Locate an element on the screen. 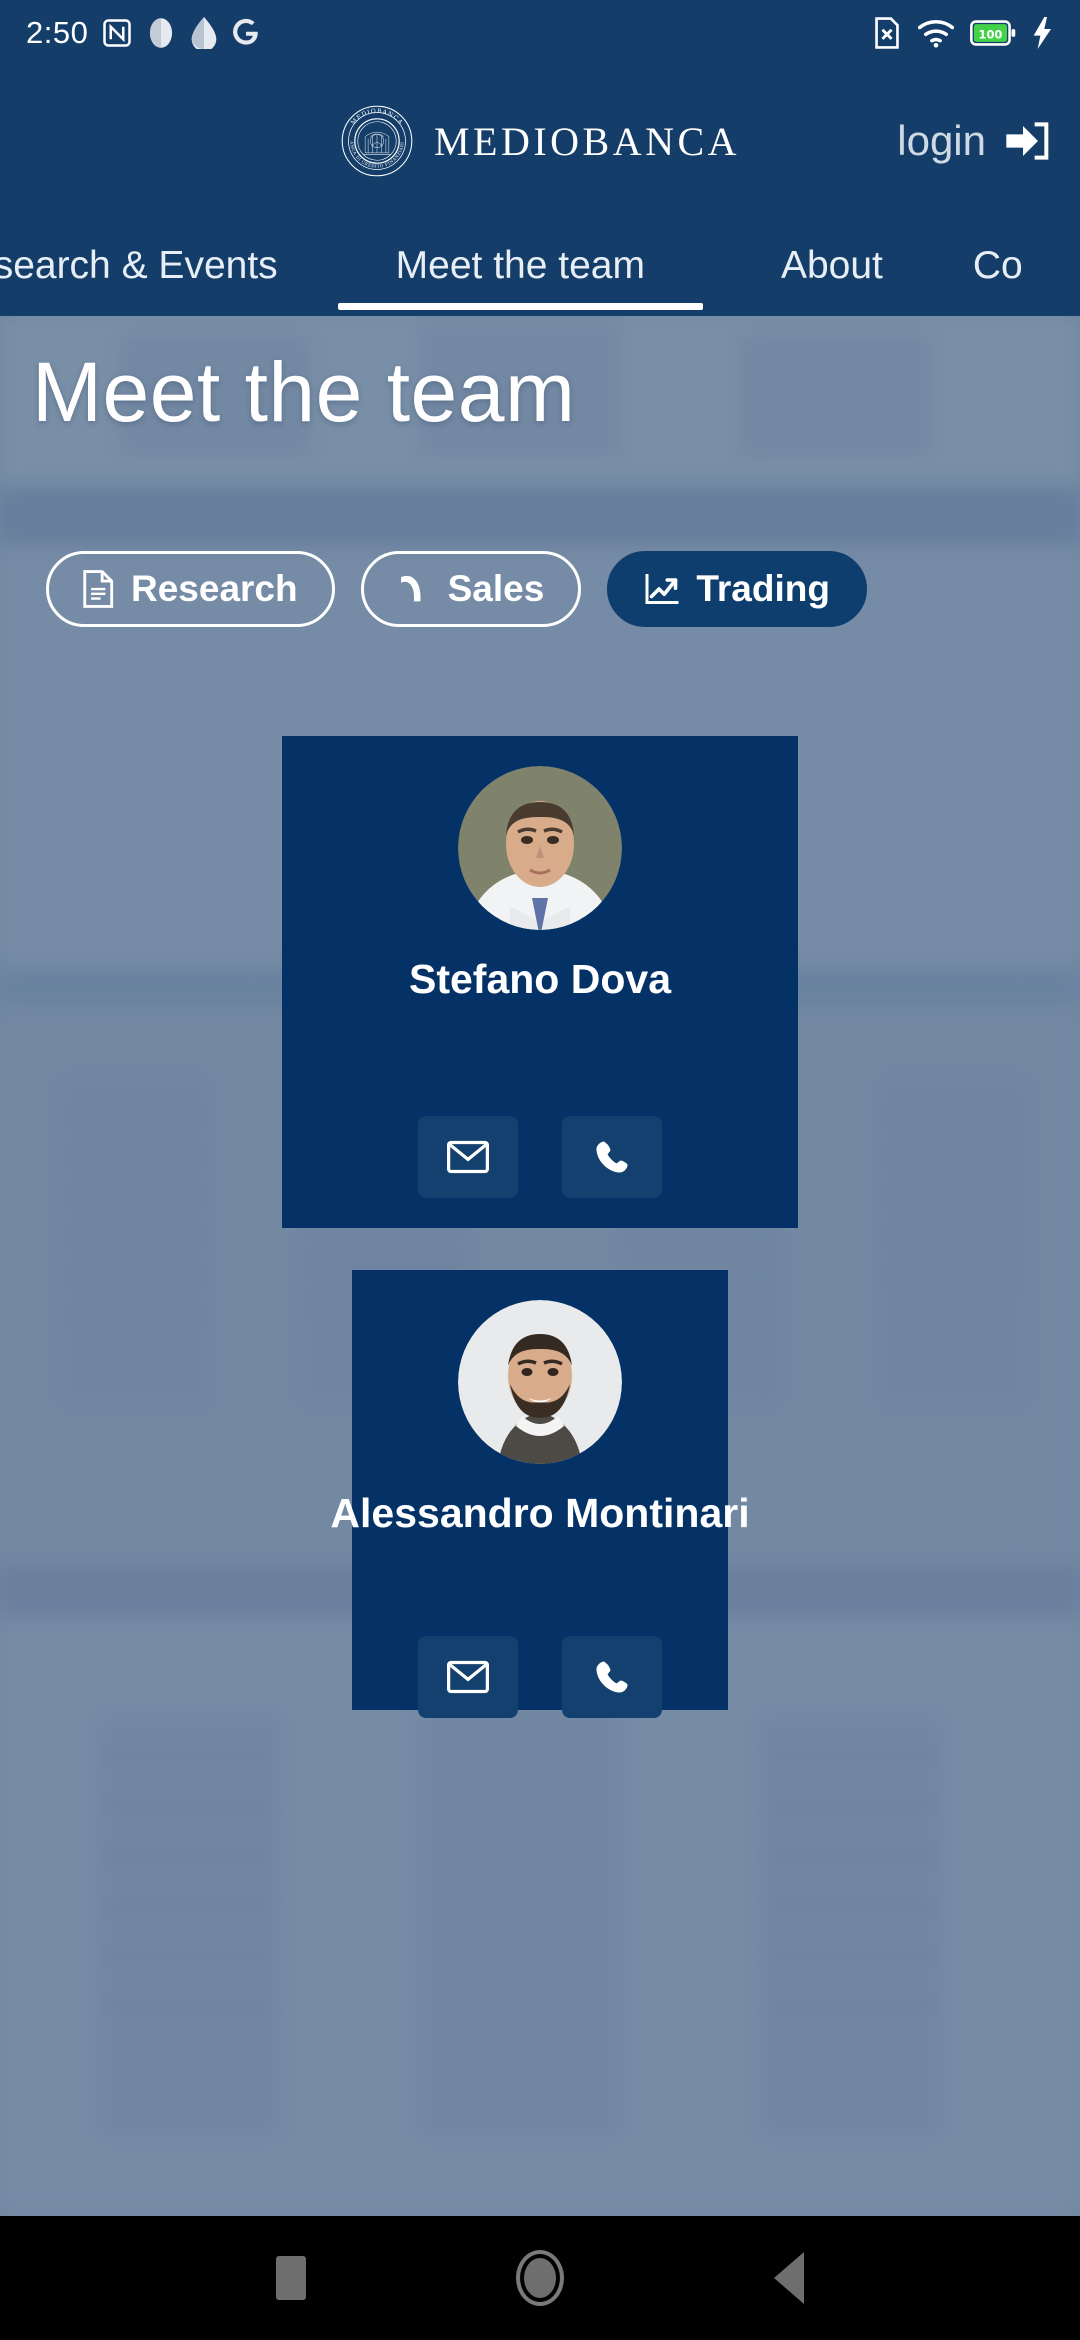 The width and height of the screenshot is (1080, 2340). mediobanca-seal-icon: MEDIOBANCA BANCA DI CREDITO FINANZIARIO is located at coordinates (376, 139).